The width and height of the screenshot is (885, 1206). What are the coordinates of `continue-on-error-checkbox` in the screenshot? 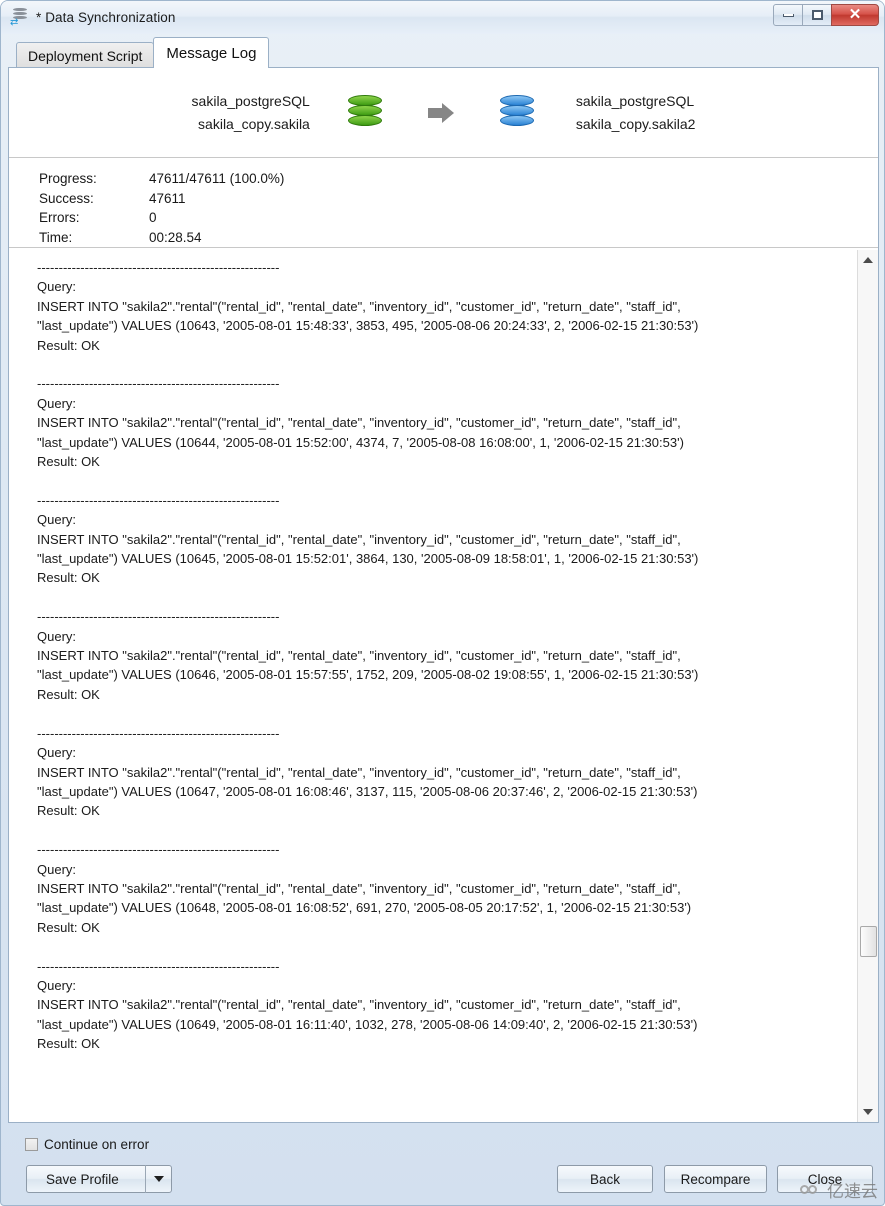 It's located at (31, 1144).